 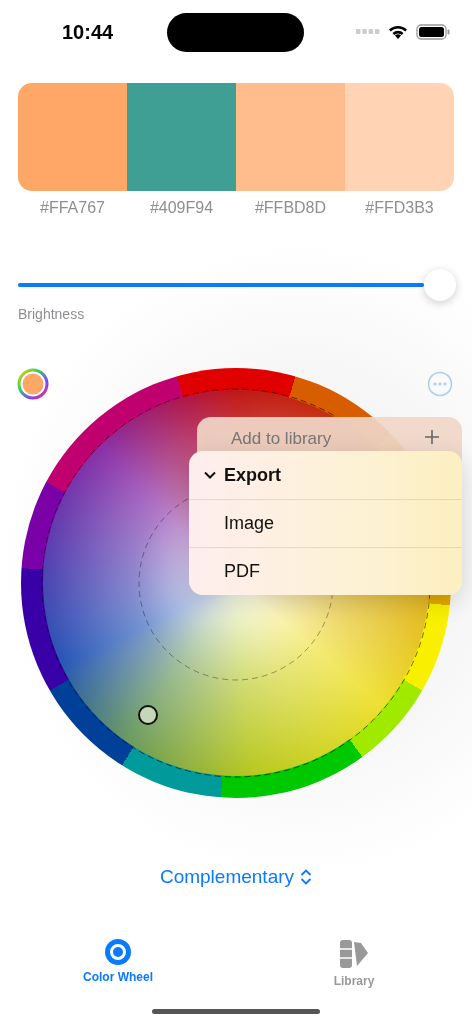 What do you see at coordinates (325, 571) in the screenshot?
I see `menu-item: PDF` at bounding box center [325, 571].